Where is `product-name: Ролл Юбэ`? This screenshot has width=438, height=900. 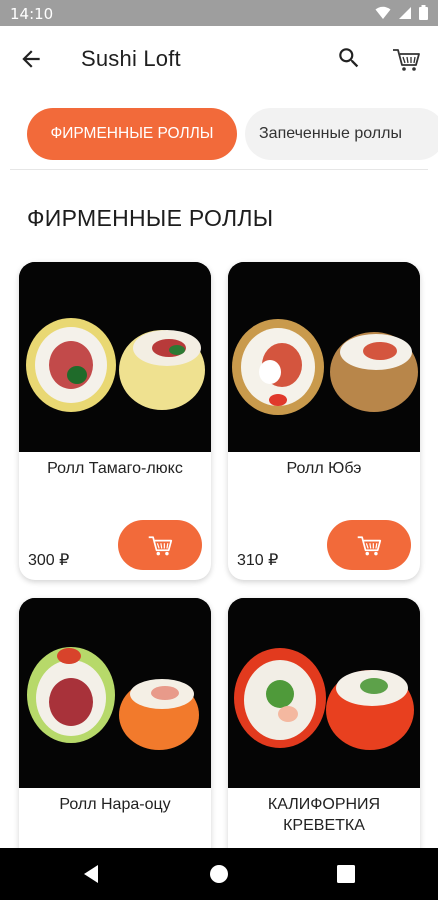
product-name: Ролл Юбэ is located at coordinates (324, 468).